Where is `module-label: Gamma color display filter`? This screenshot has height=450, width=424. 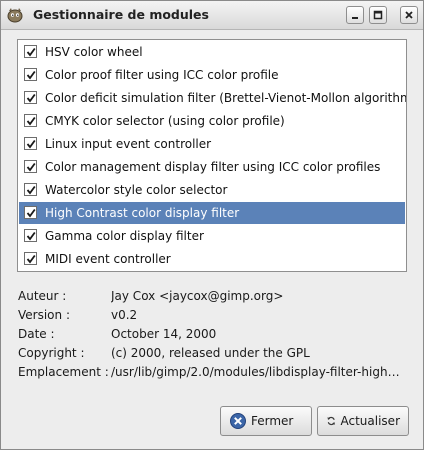
module-label: Gamma color display filter is located at coordinates (124, 236).